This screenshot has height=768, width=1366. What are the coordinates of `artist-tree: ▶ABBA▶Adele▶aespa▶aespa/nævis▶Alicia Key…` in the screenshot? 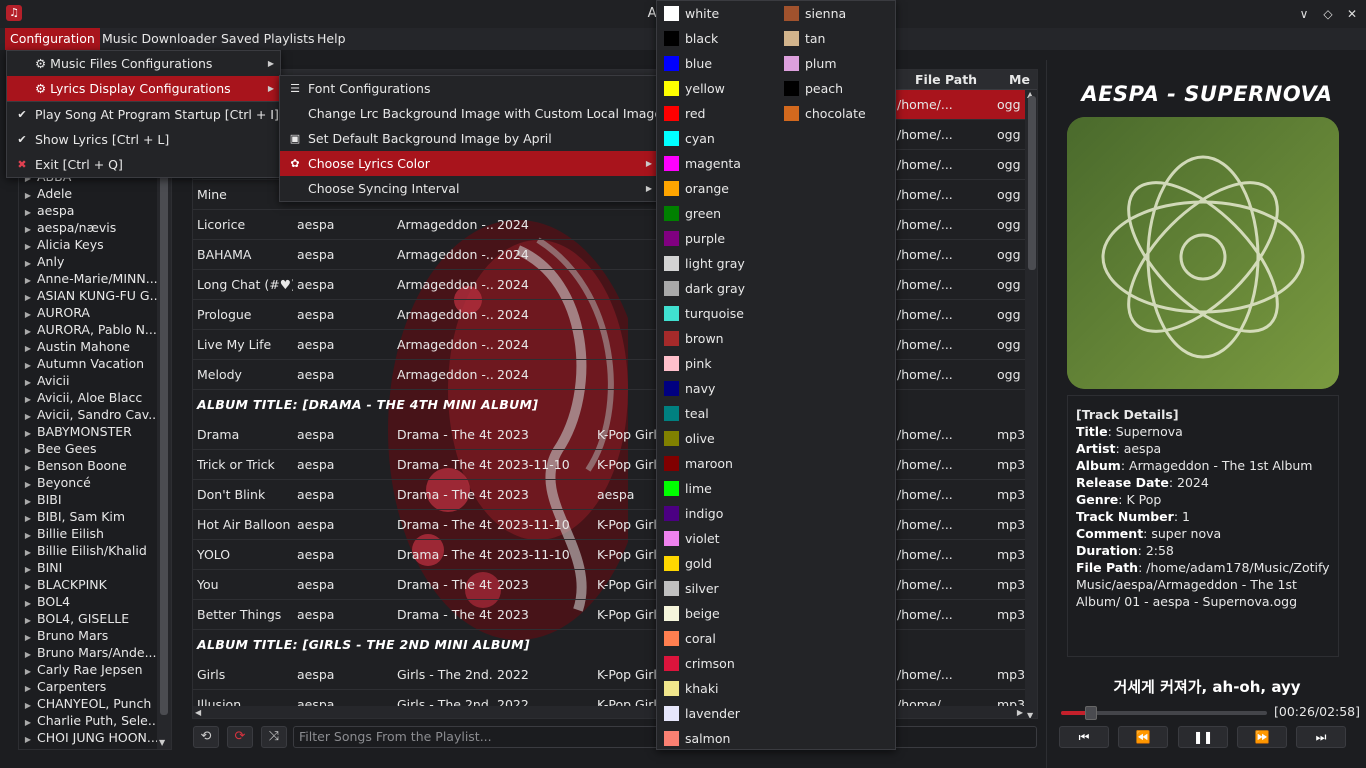 It's located at (95, 460).